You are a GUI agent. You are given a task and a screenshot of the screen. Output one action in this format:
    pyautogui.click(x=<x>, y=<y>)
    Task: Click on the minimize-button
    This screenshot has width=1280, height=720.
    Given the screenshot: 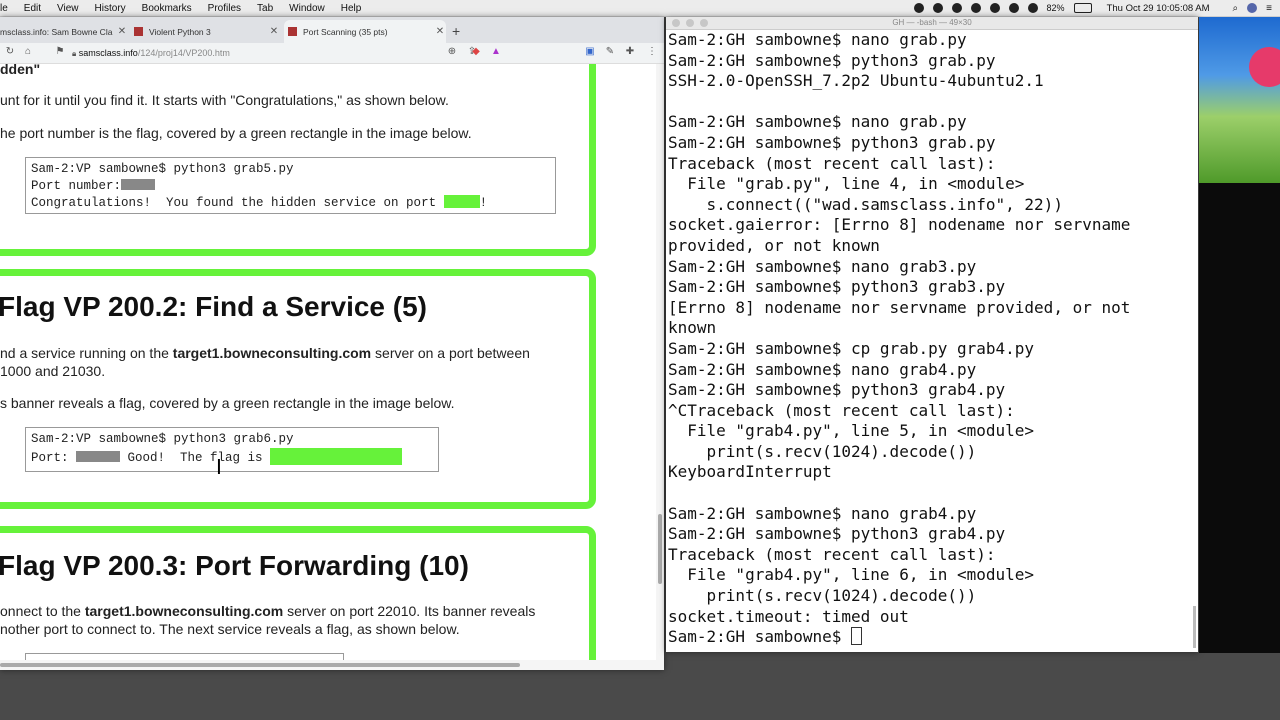 What is the action you would take?
    pyautogui.click(x=690, y=23)
    